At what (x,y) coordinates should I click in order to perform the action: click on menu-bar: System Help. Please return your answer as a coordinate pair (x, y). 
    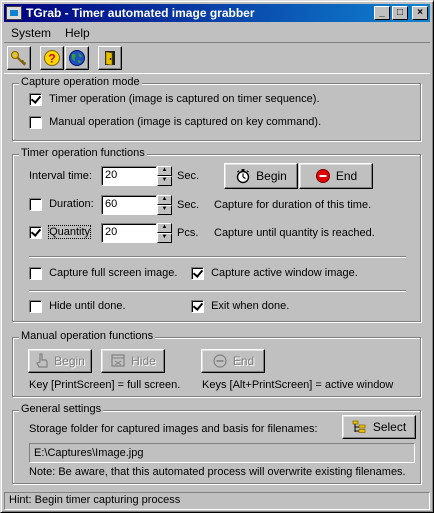
    Looking at the image, I should click on (217, 33).